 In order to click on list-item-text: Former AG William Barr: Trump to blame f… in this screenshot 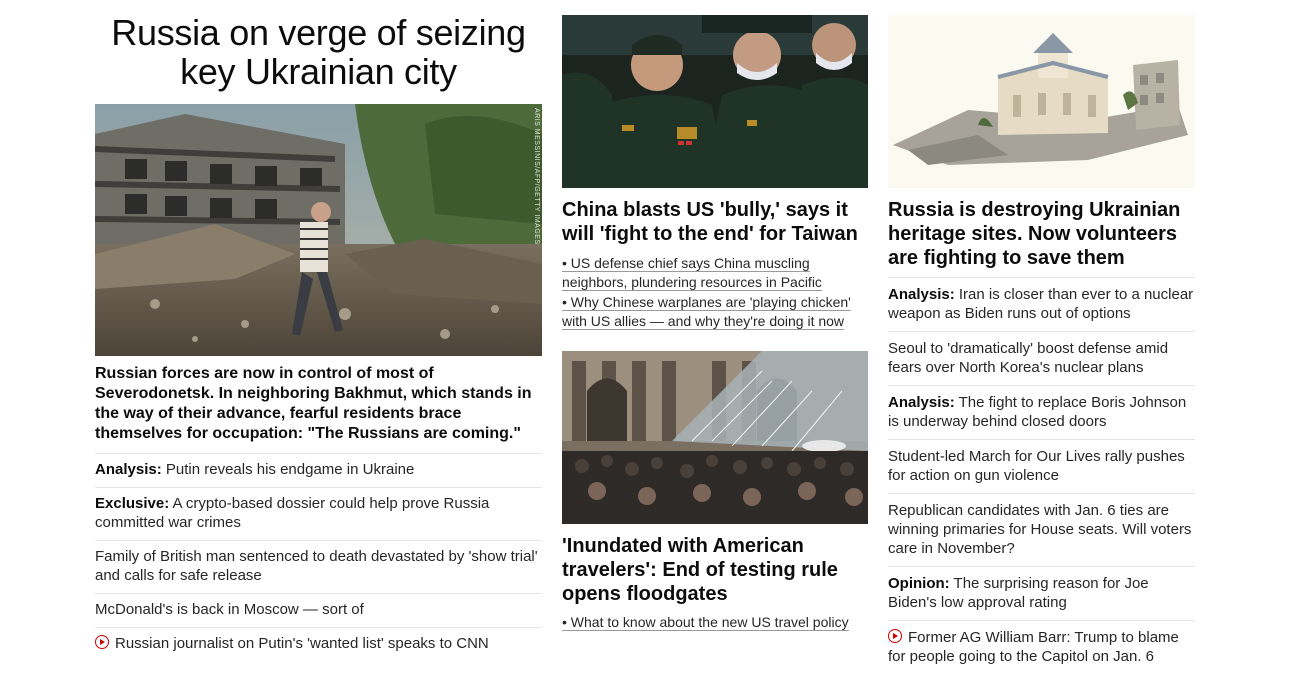, I will do `click(1033, 647)`.